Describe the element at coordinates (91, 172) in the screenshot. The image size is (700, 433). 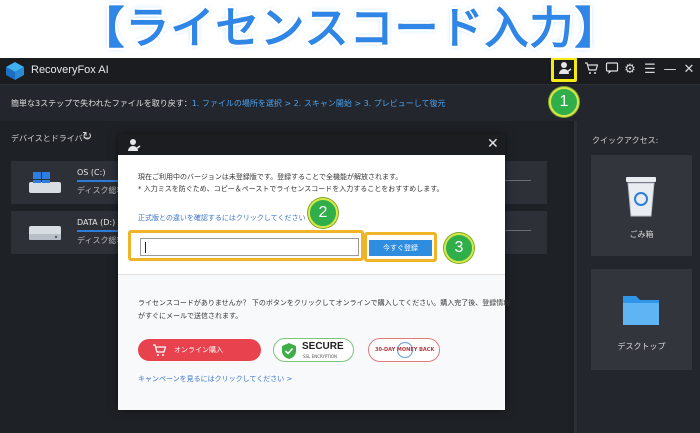
I see `drive-name: OS (C:)` at that location.